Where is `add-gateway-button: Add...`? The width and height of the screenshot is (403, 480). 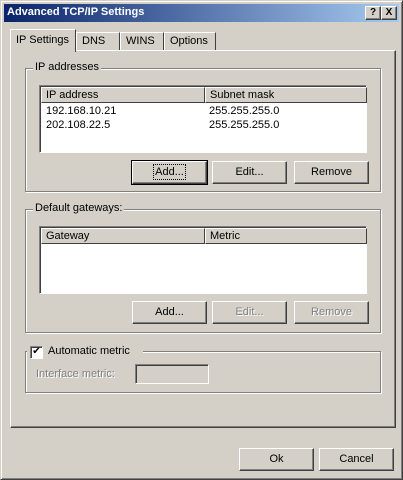
add-gateway-button: Add... is located at coordinates (169, 312).